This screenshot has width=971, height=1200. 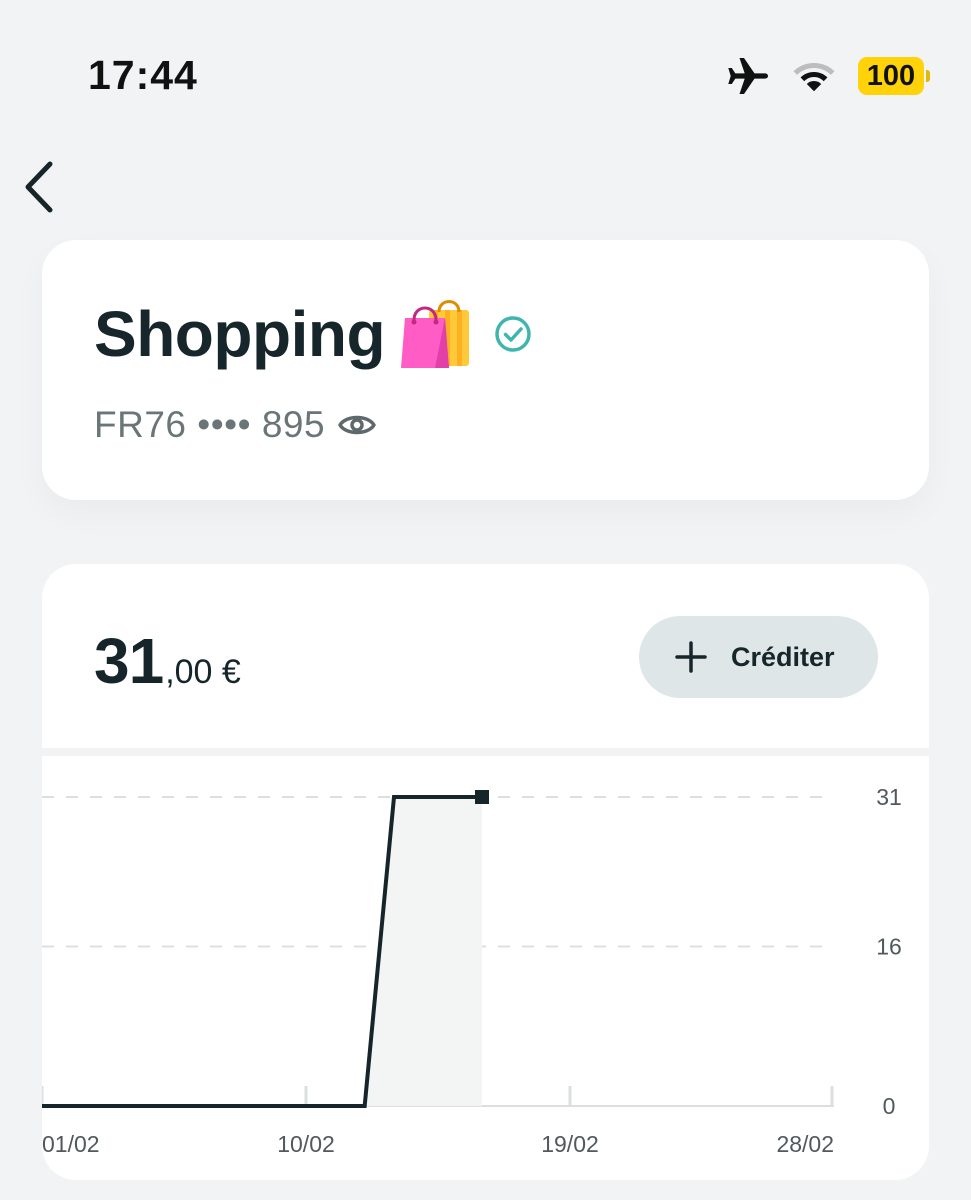 I want to click on iban-row: FR76 •••• 895, so click(x=235, y=425).